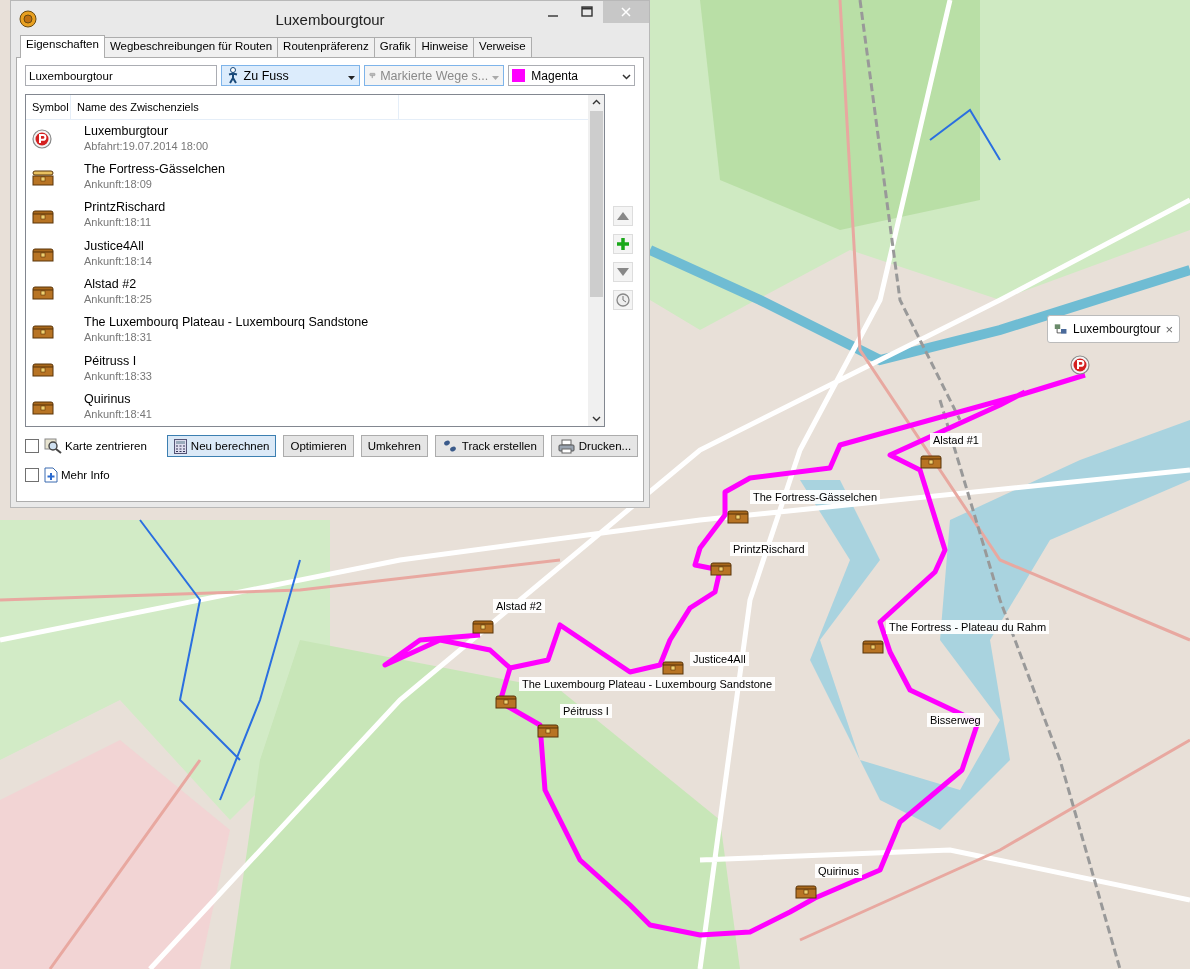 Image resolution: width=1190 pixels, height=969 pixels. I want to click on waypoint-label: PrintzRischard, so click(769, 549).